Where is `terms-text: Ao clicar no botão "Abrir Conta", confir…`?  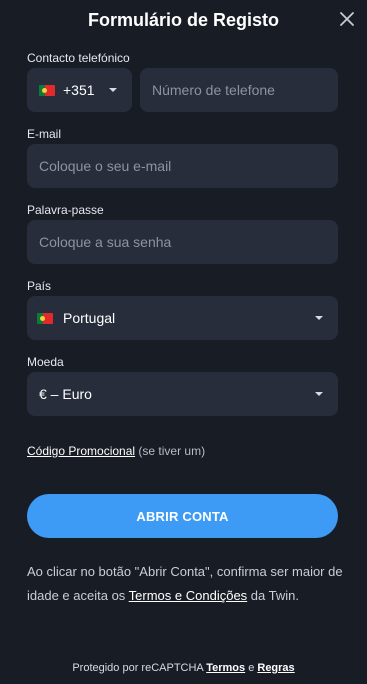 terms-text: Ao clicar no botão "Abrir Conta", confir… is located at coordinates (186, 584).